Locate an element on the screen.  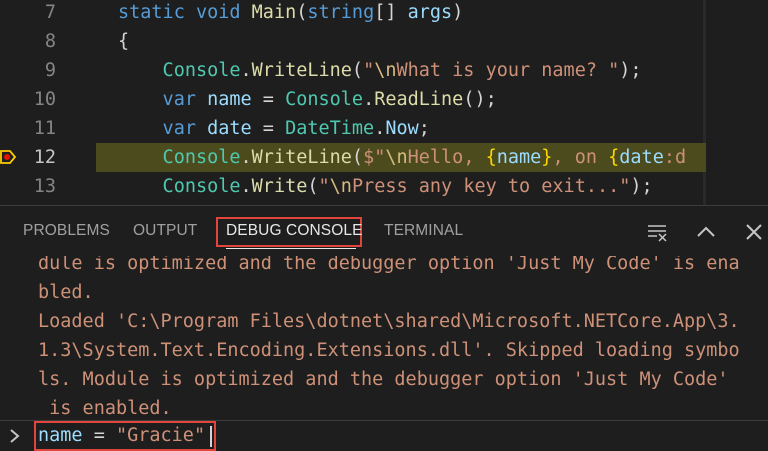
panel-tab-bar: PROBLEMS OUTPUT DEBUG CONSOLE TERMINAL is located at coordinates (384, 231).